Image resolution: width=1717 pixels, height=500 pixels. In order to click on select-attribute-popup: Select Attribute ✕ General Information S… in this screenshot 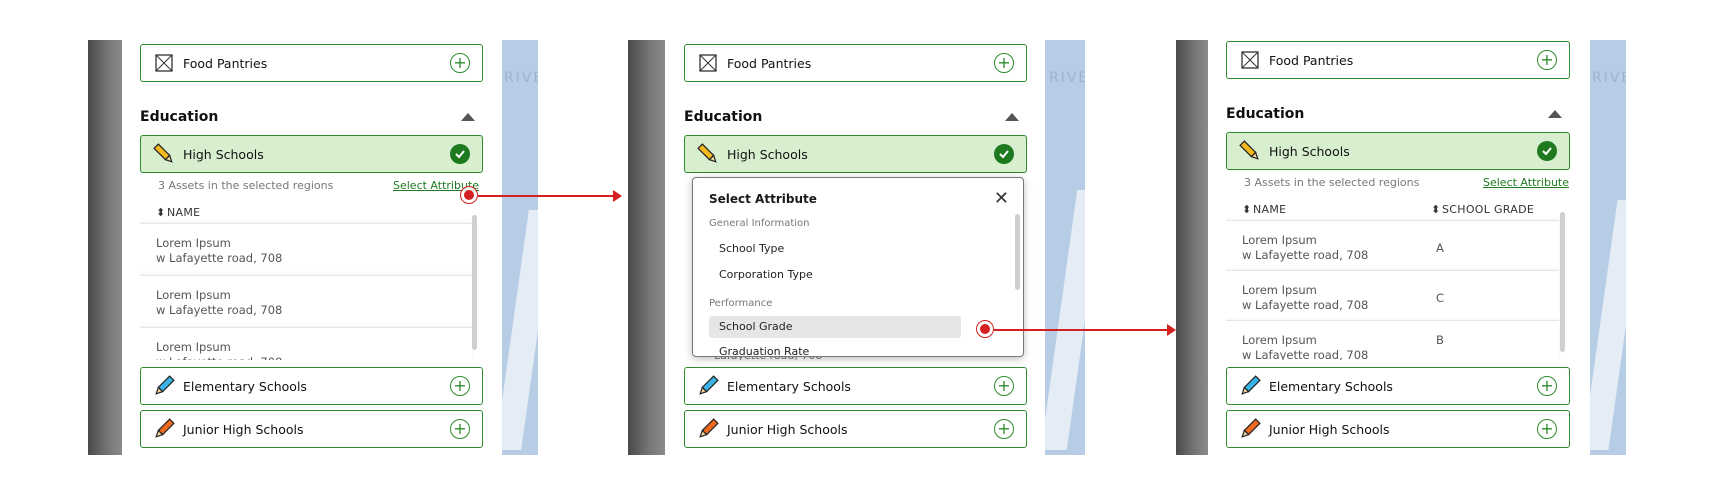, I will do `click(858, 267)`.